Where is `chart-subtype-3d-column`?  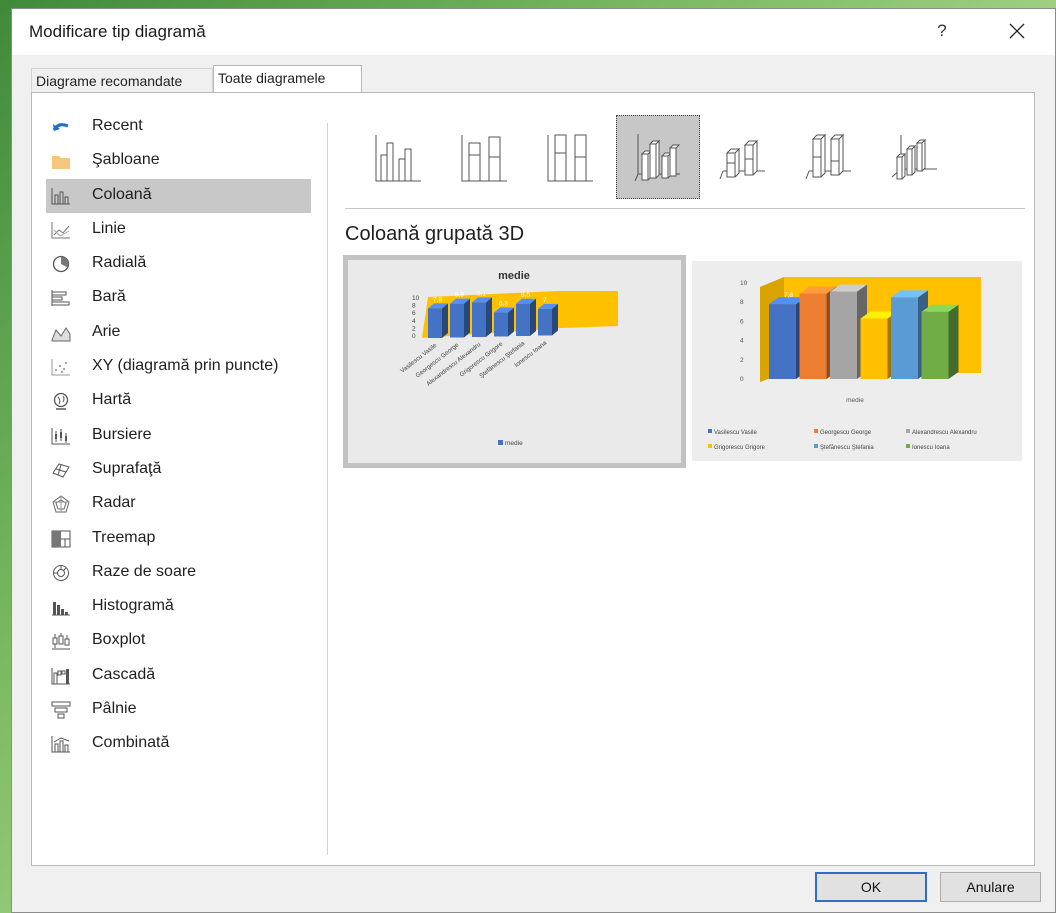
chart-subtype-3d-column is located at coordinates (916, 157).